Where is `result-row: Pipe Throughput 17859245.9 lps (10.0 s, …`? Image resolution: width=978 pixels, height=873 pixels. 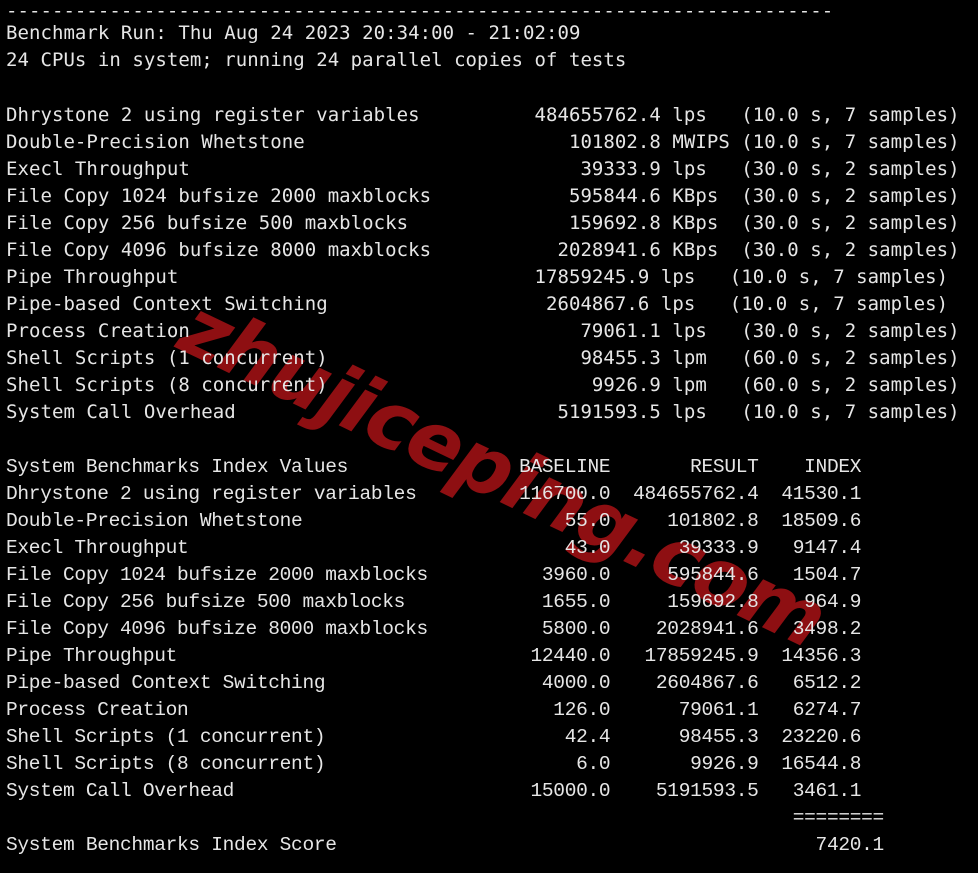
result-row: Pipe Throughput 17859245.9 lps (10.0 s, … is located at coordinates (477, 277).